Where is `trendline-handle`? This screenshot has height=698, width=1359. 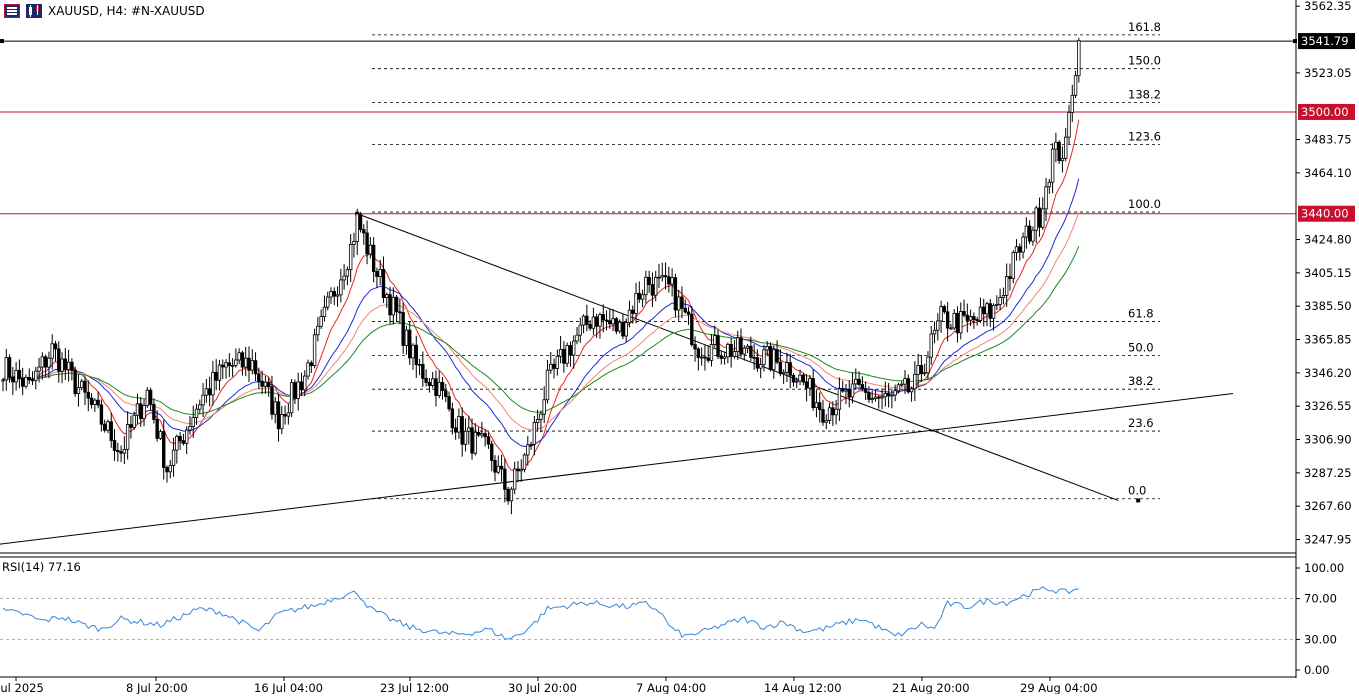
trendline-handle is located at coordinates (1138, 500).